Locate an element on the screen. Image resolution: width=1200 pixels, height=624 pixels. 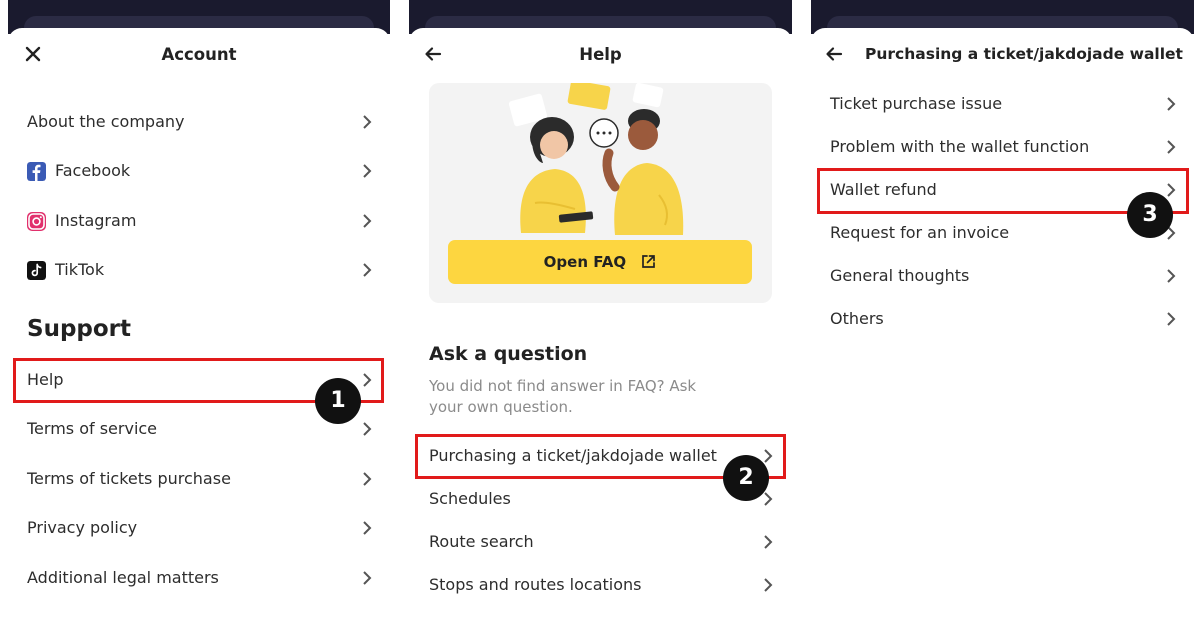
menu-item-about: About the company is located at coordinates (199, 123).